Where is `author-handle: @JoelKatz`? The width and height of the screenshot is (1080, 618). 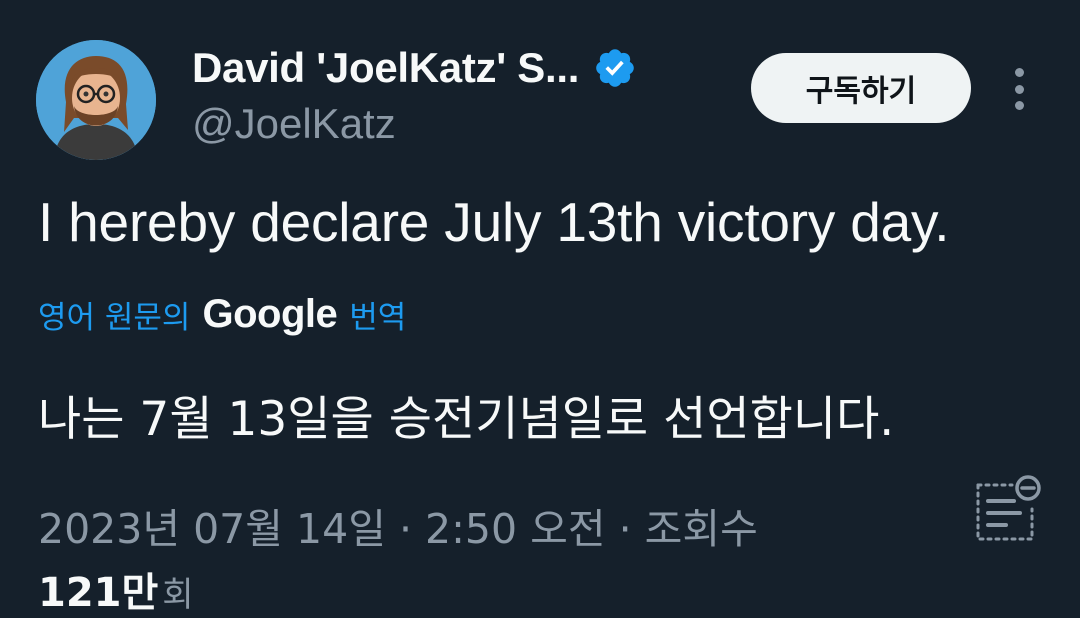
author-handle: @JoelKatz is located at coordinates (294, 124).